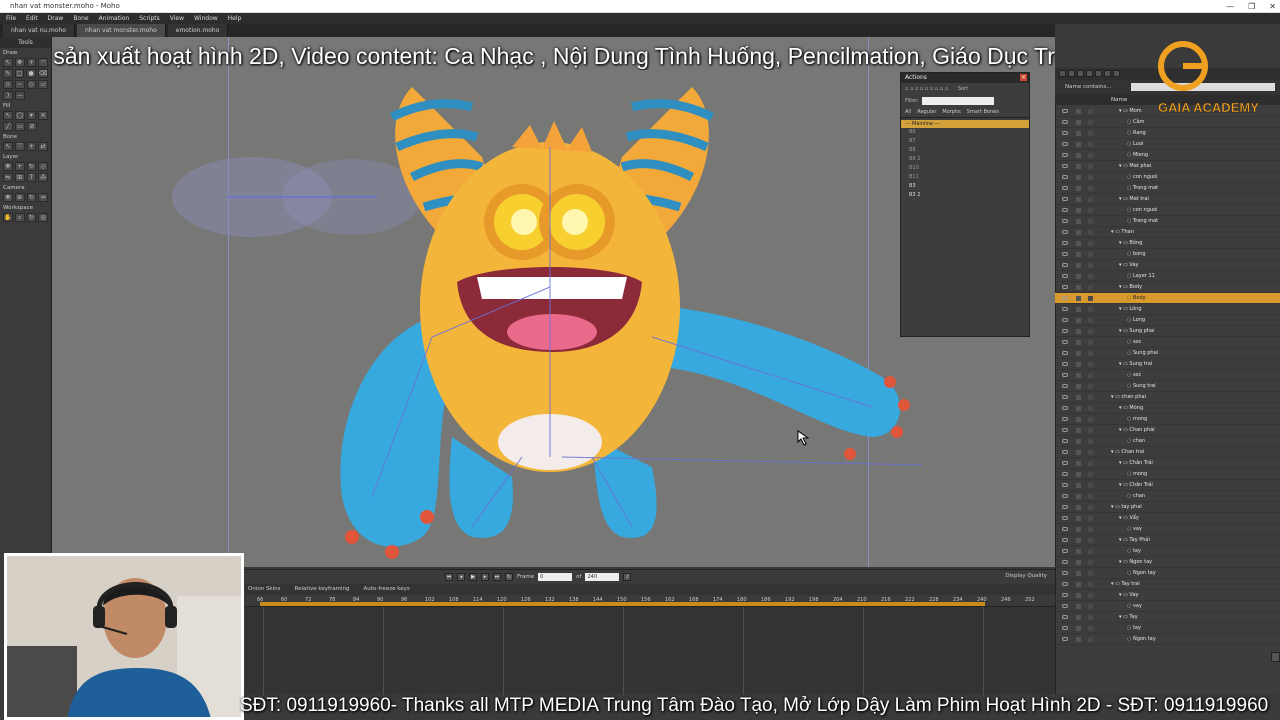 The height and width of the screenshot is (720, 1280). I want to click on reparent-bone-tool-icon: ⇄, so click(43, 146).